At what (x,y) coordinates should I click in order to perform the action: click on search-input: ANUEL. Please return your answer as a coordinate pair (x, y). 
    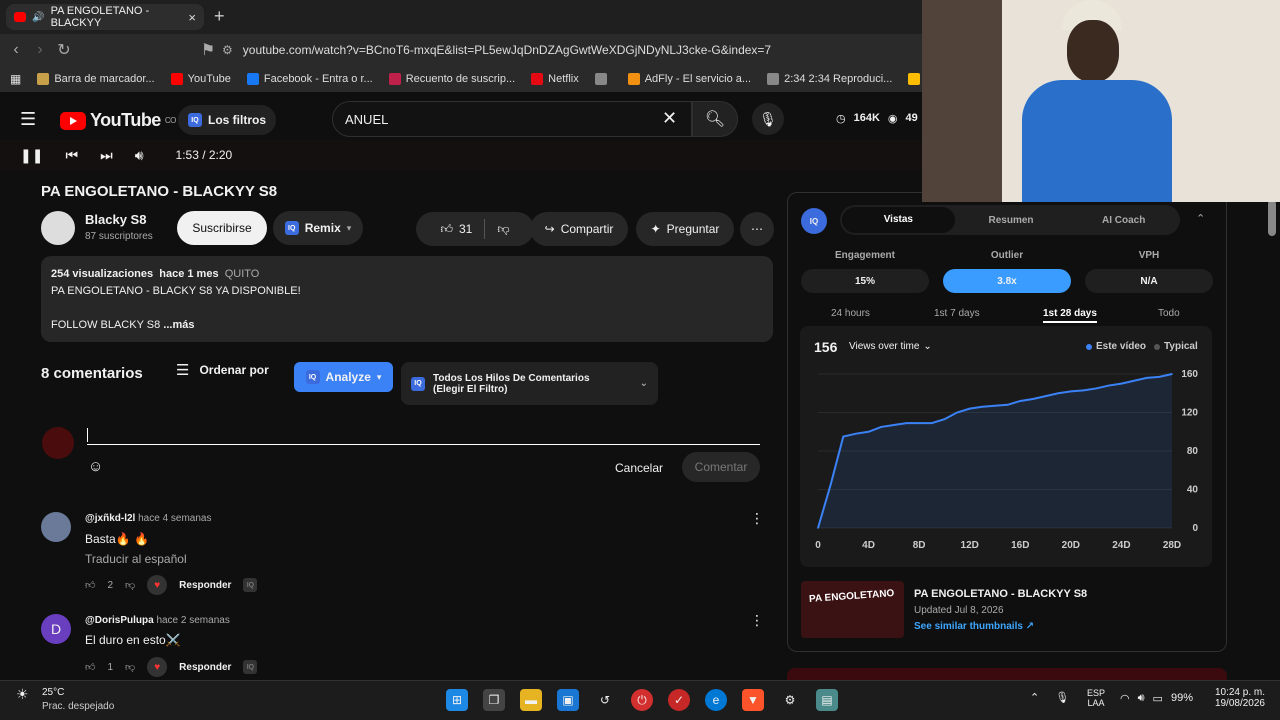
    Looking at the image, I should click on (512, 119).